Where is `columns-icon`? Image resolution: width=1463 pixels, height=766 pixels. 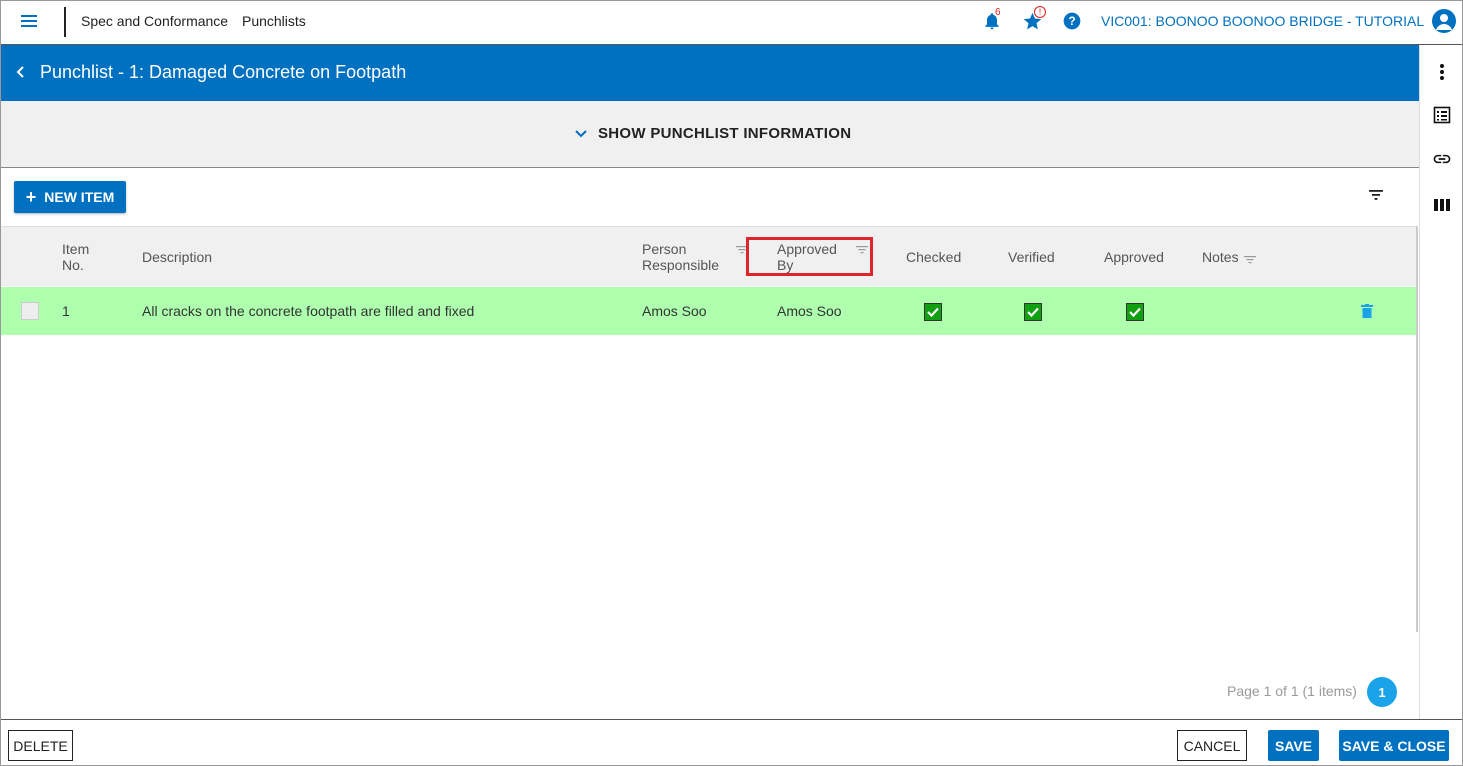
columns-icon is located at coordinates (1442, 205).